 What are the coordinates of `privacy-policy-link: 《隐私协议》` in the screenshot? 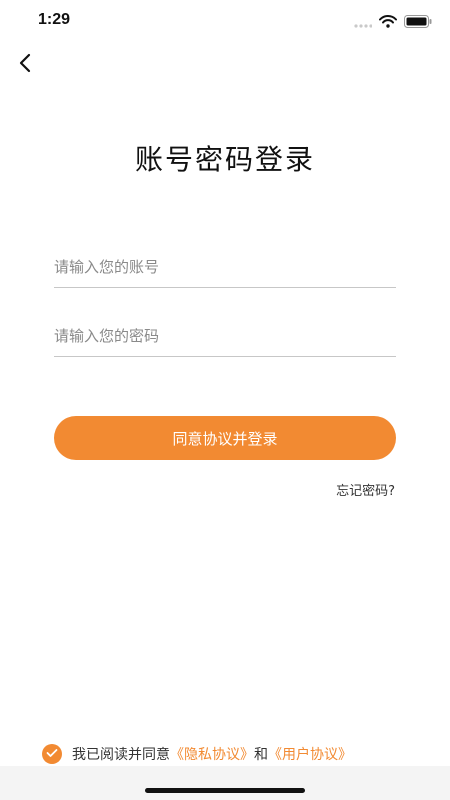 It's located at (212, 754).